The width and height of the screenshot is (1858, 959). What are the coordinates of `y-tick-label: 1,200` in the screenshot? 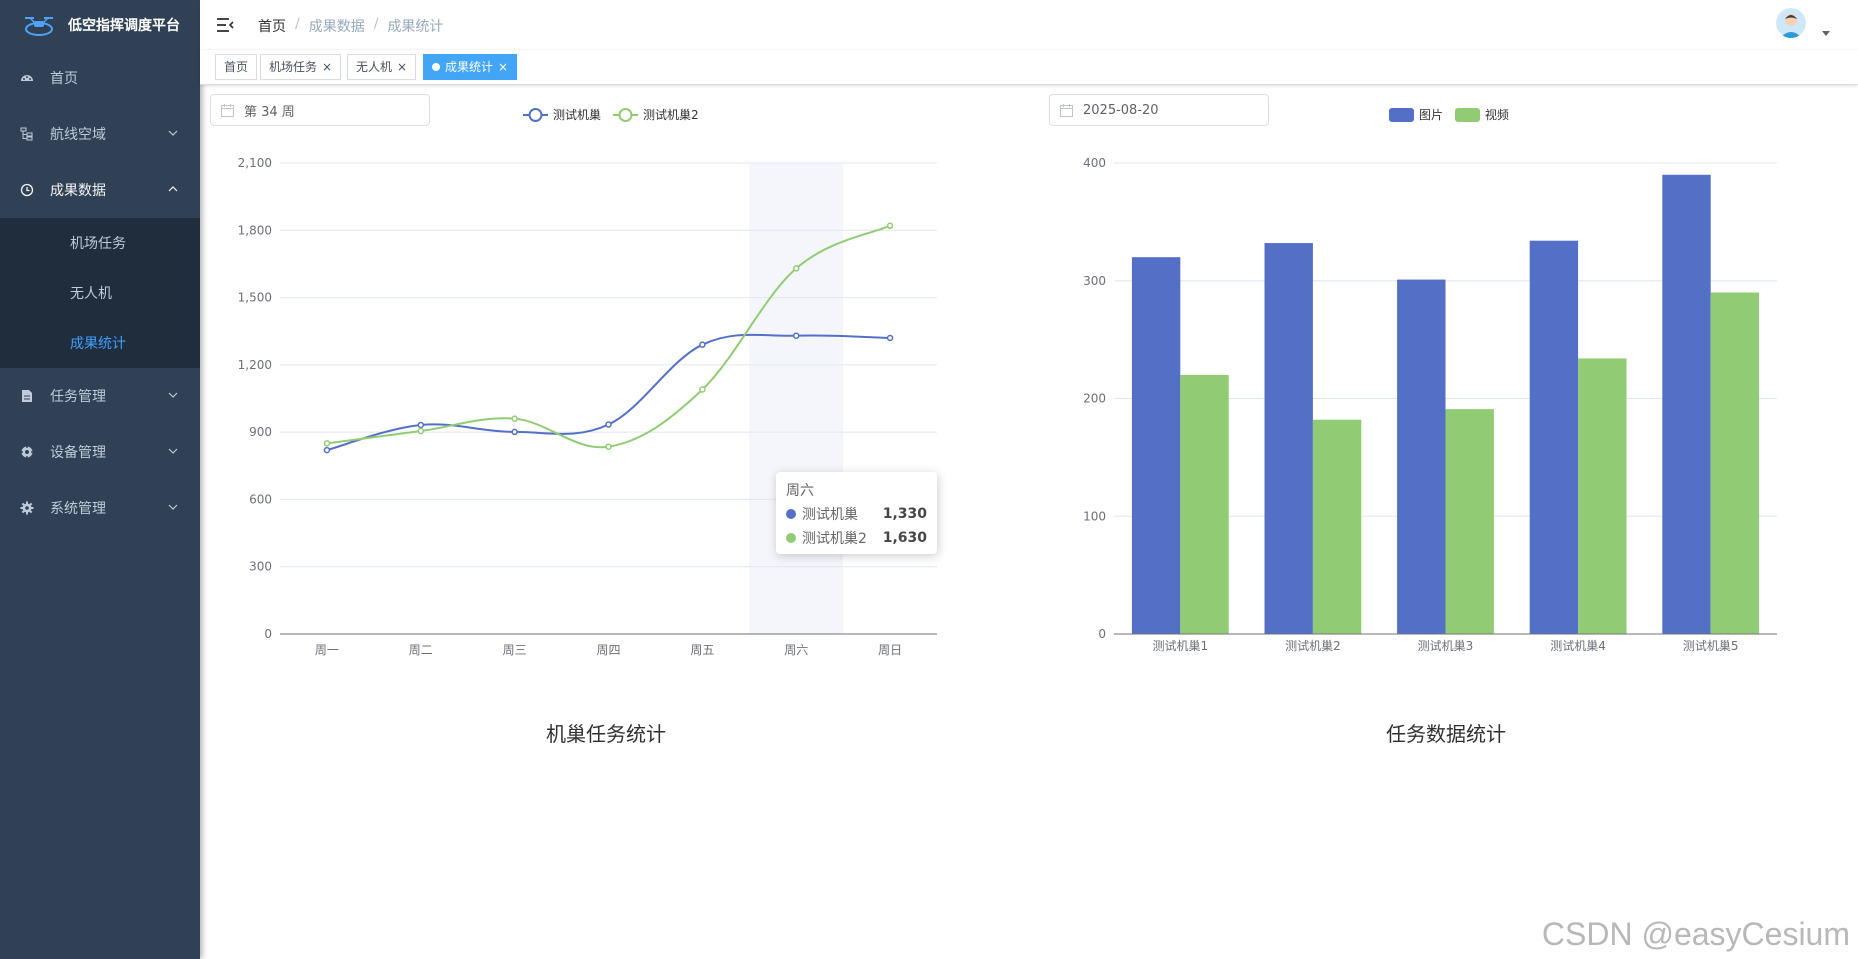 It's located at (255, 365).